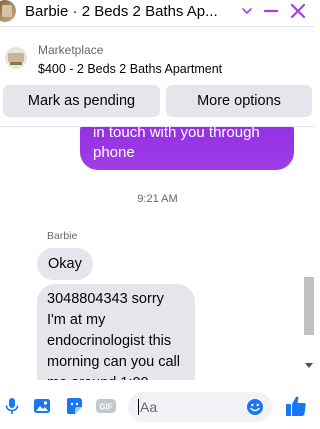  What do you see at coordinates (130, 69) in the screenshot?
I see `listing-name: $400 - 2 Beds 2 Baths Apartment` at bounding box center [130, 69].